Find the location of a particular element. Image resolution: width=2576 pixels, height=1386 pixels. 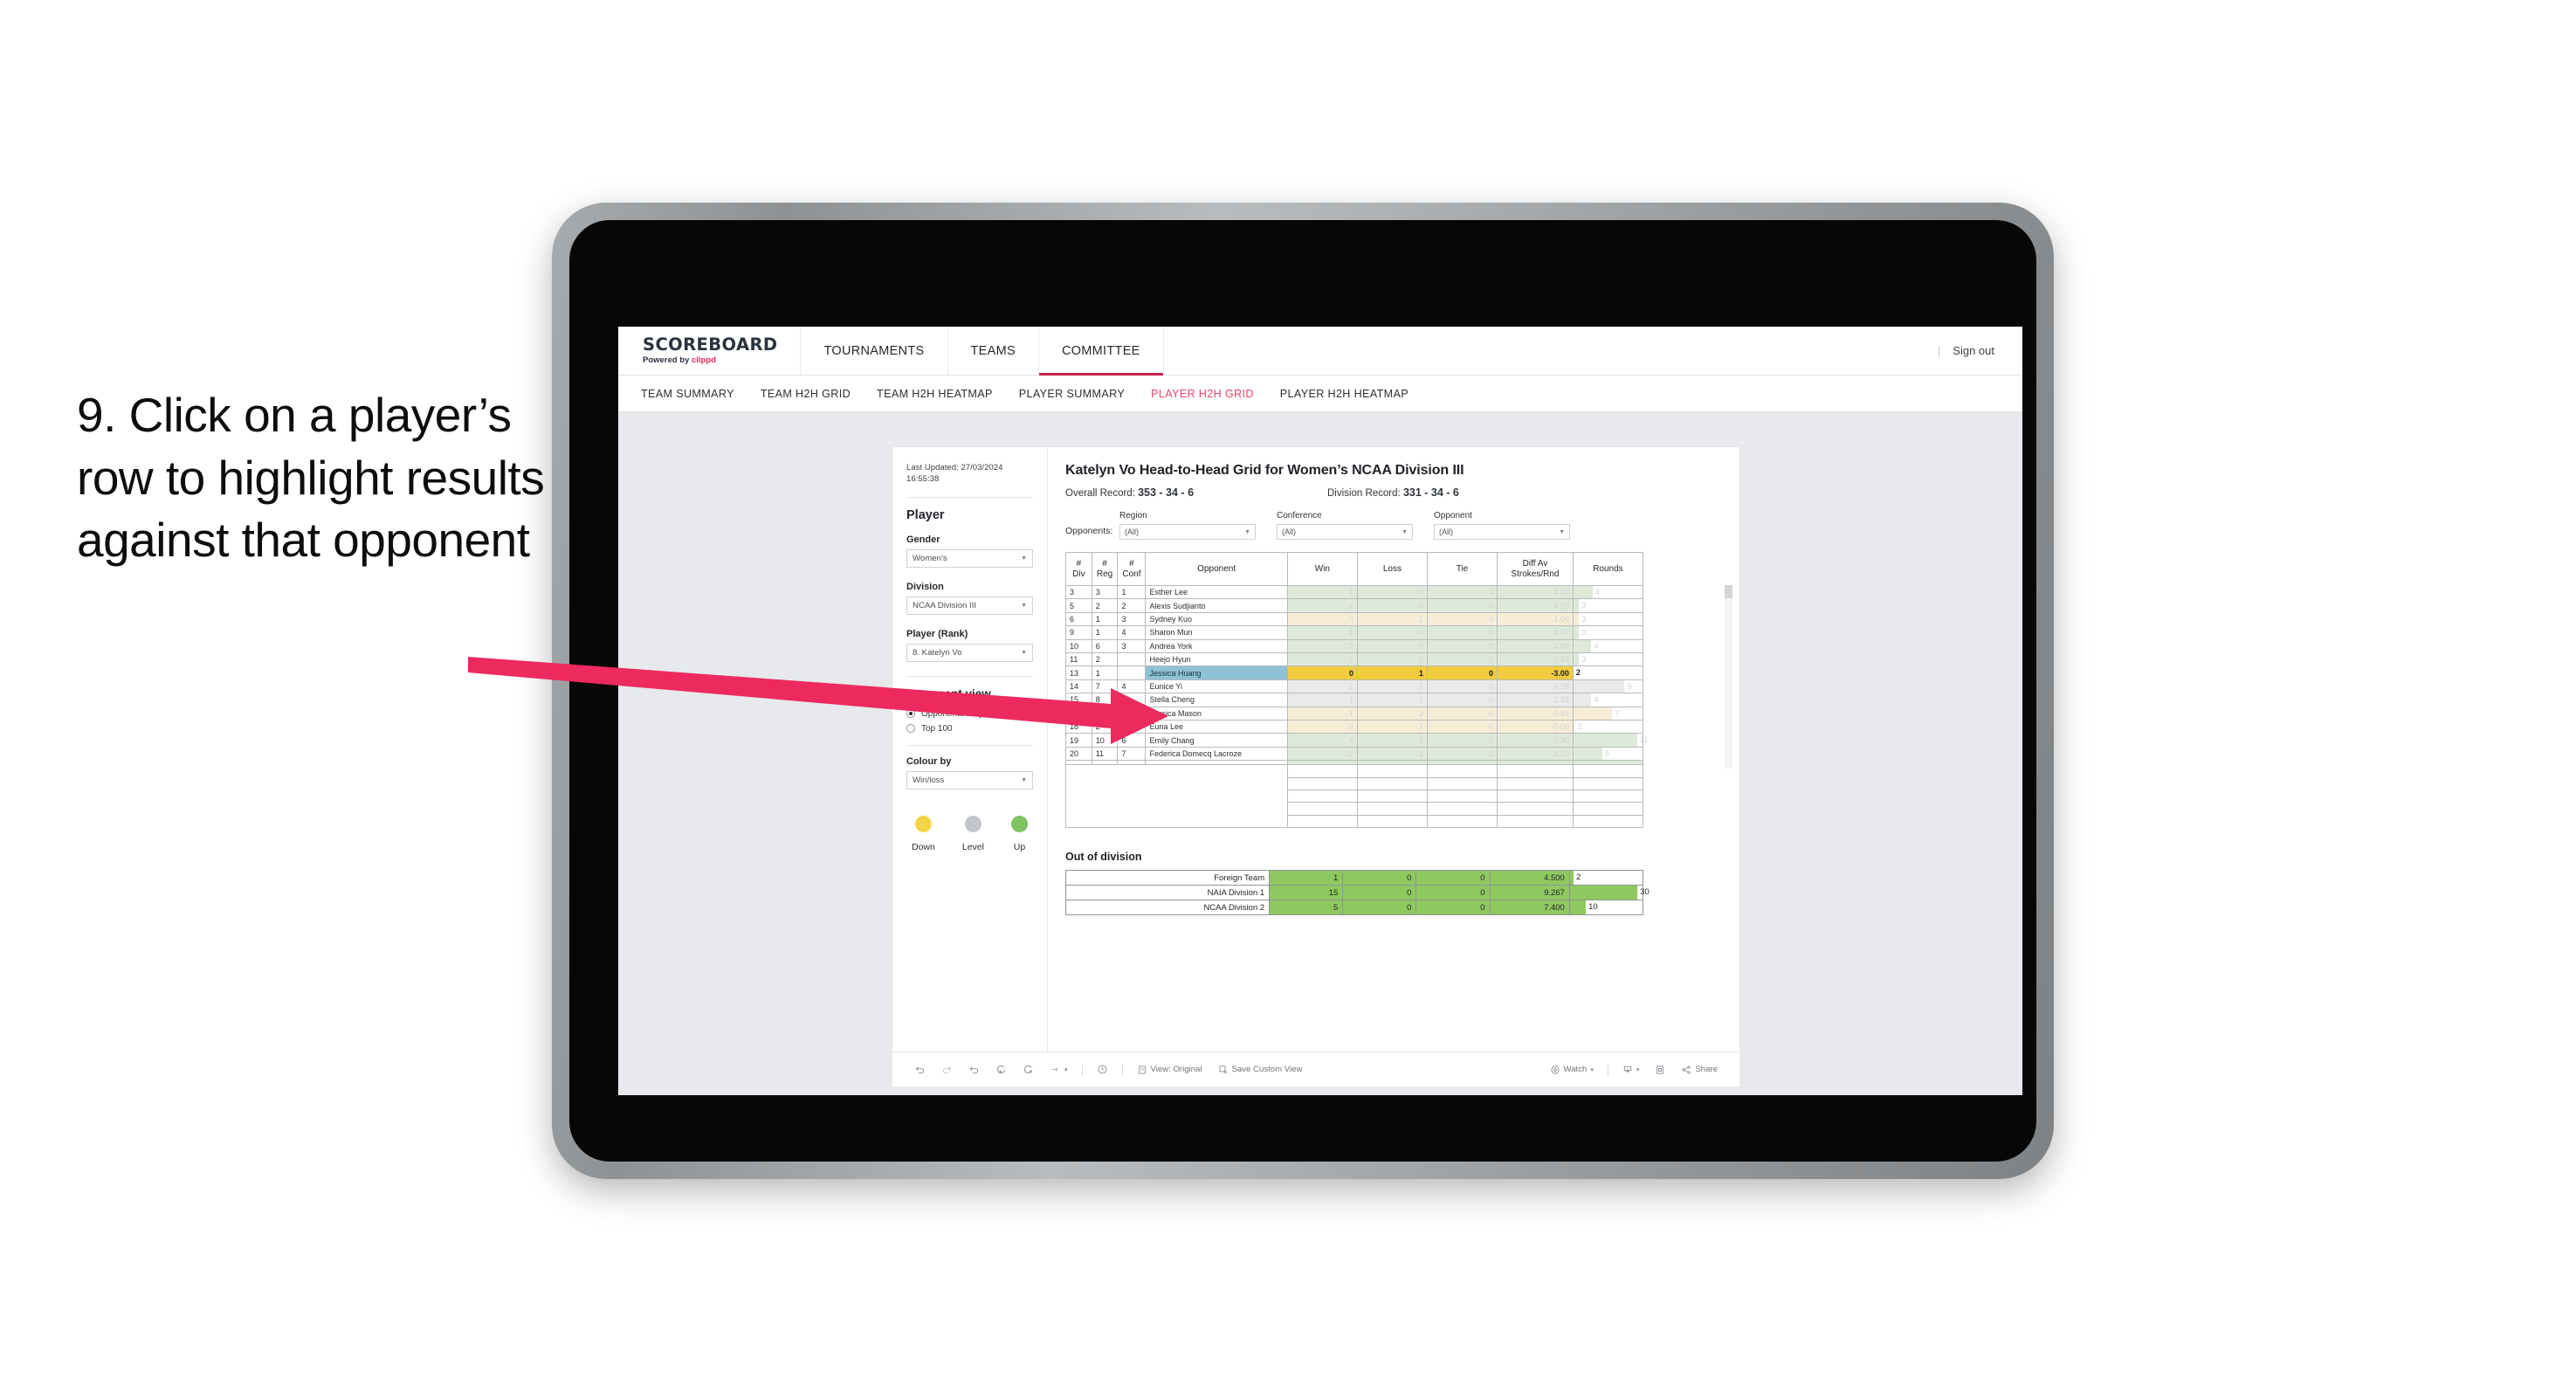

cell-rounds: 9 is located at coordinates (1608, 686).